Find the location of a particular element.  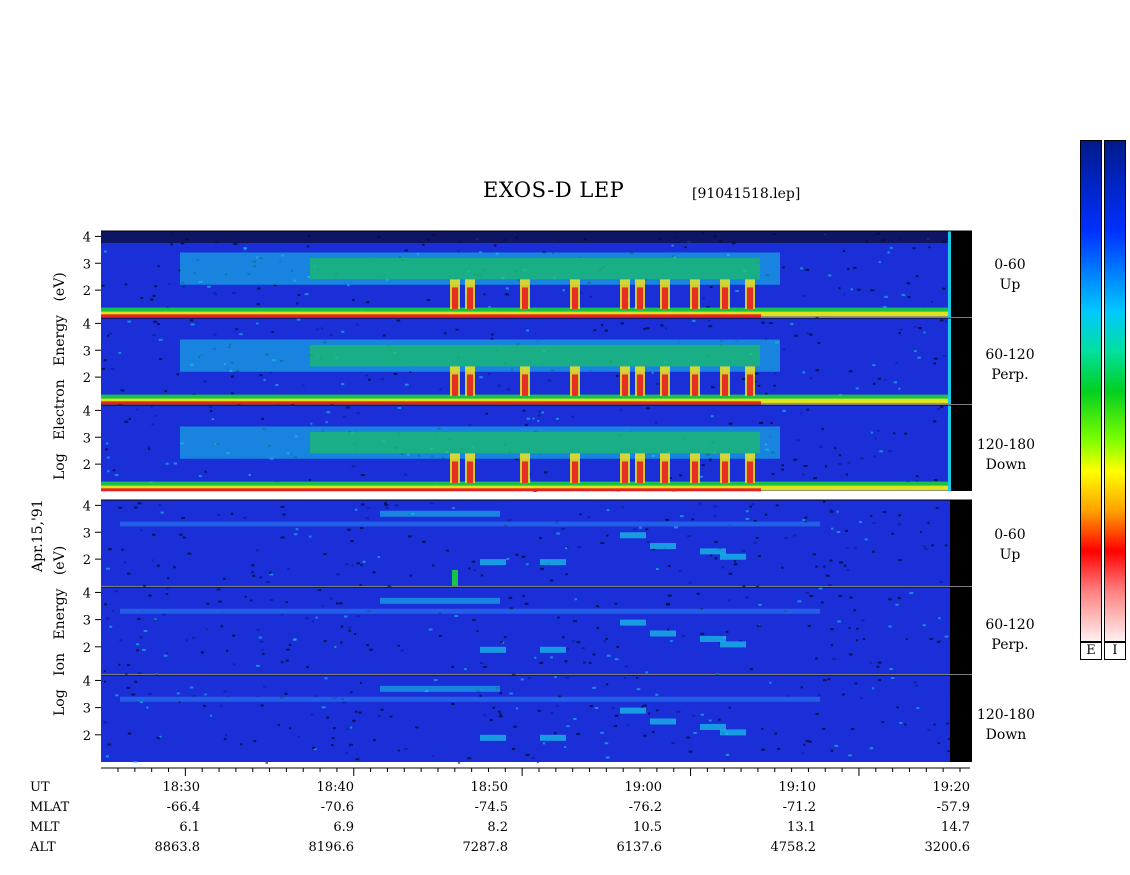

y-tick-label: 3 is located at coordinates (87, 621).